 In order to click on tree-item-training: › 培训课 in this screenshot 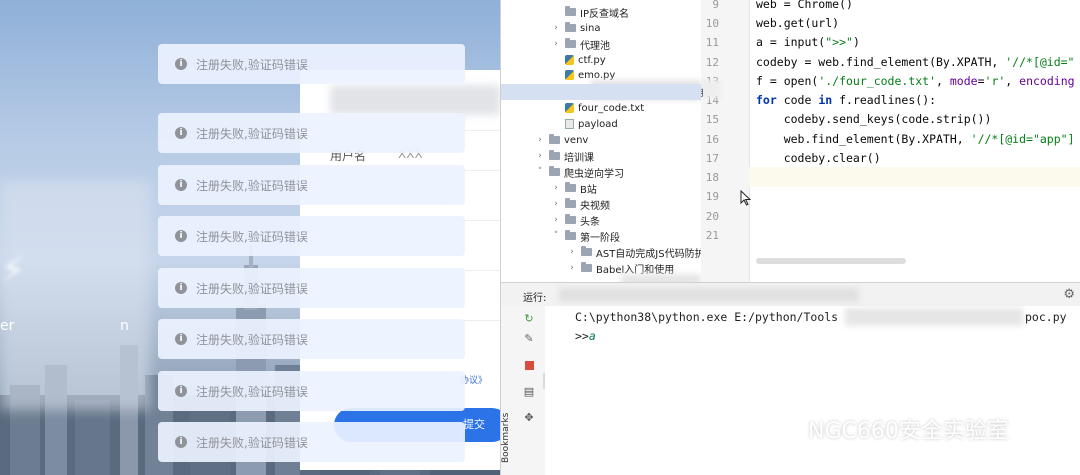, I will do `click(564, 156)`.